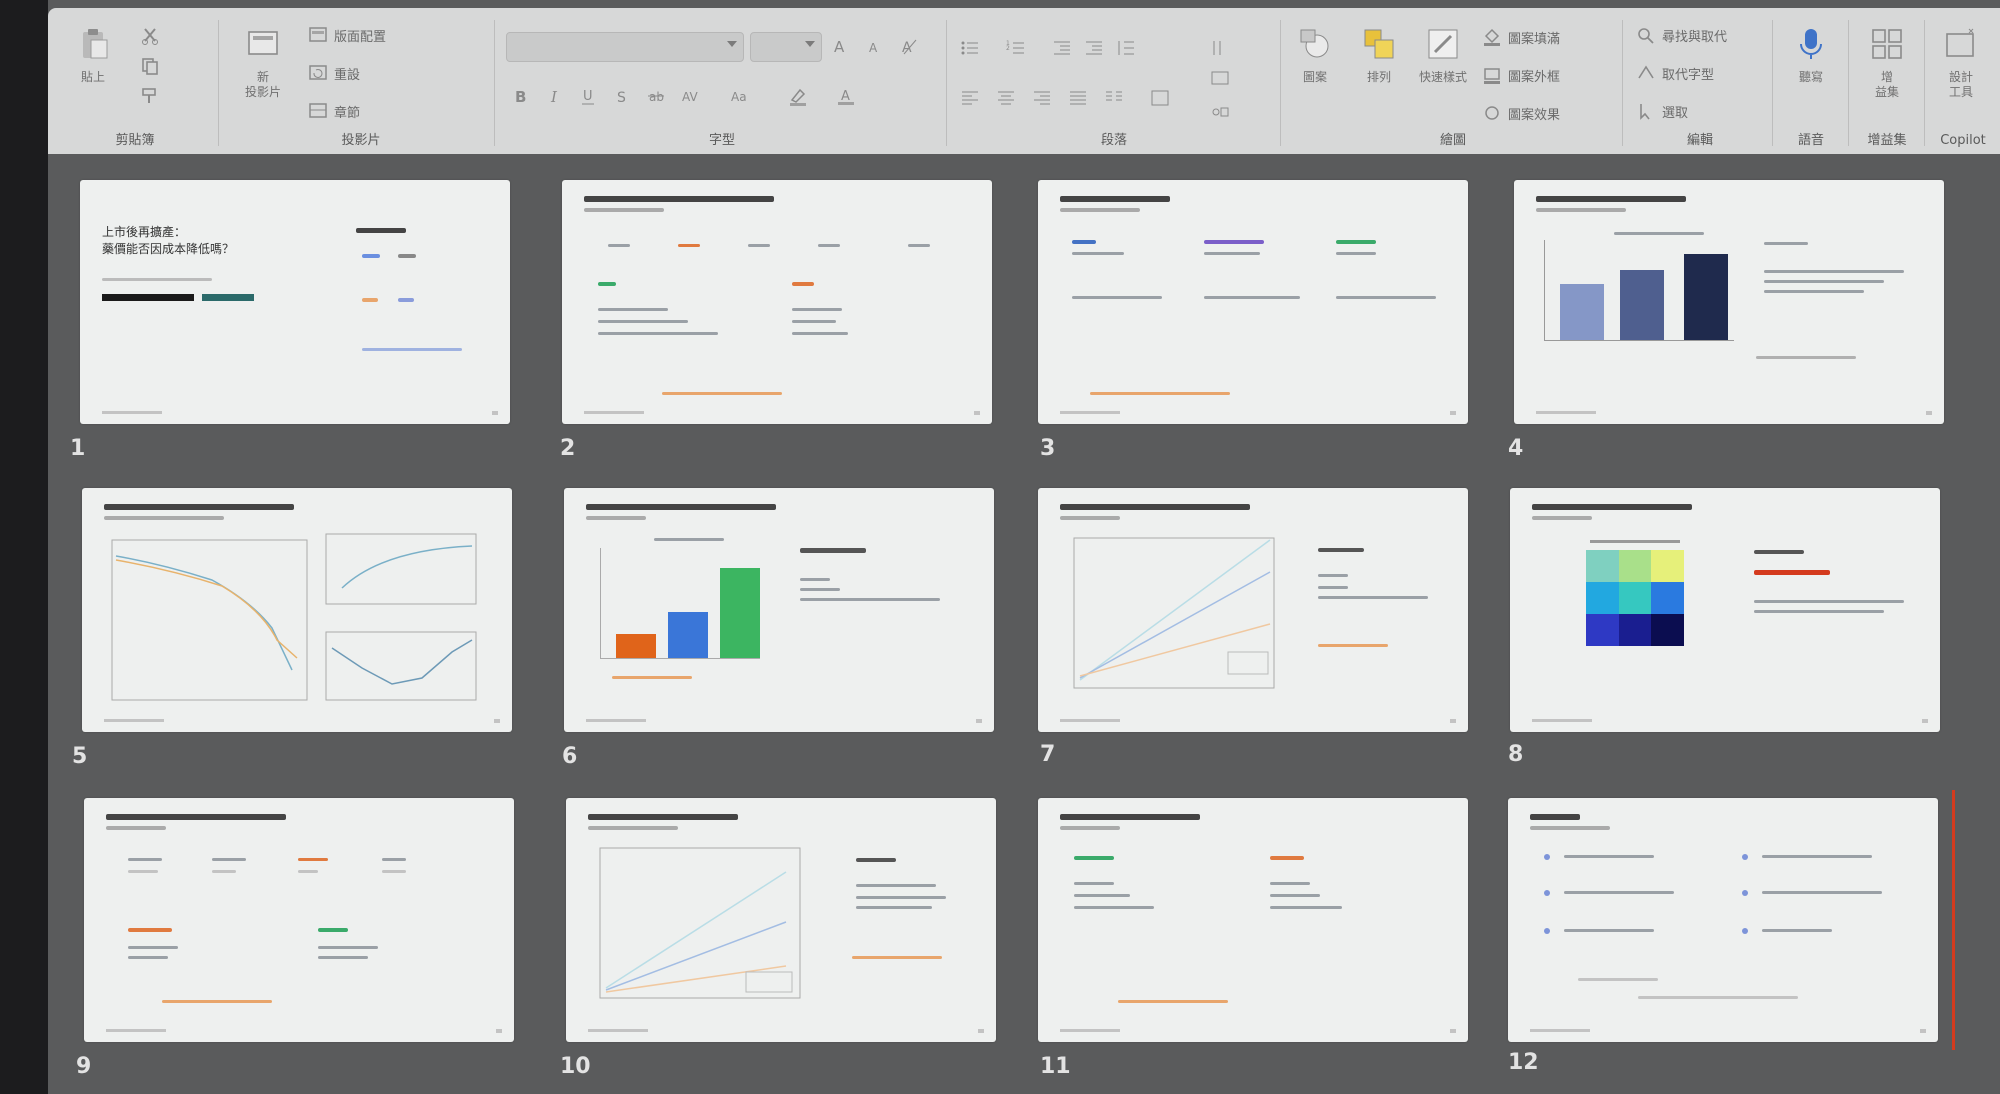 This screenshot has width=2000, height=1094. Describe the element at coordinates (347, 113) in the screenshot. I see `section-label: 章節` at that location.